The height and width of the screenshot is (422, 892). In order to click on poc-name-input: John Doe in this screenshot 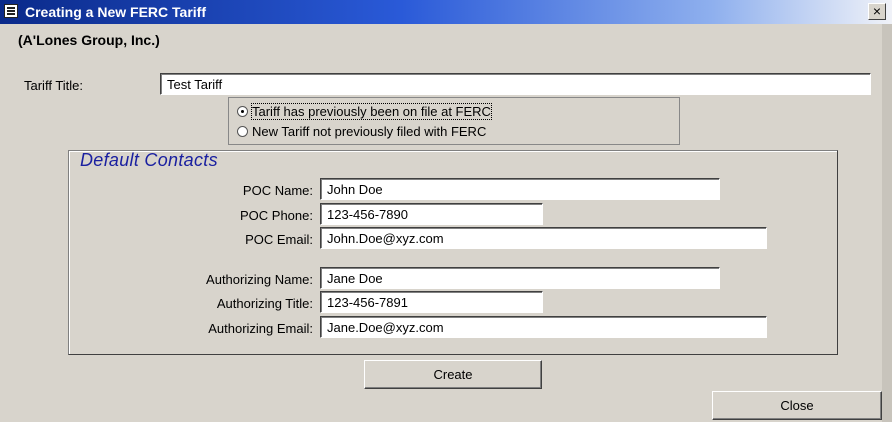, I will do `click(520, 189)`.